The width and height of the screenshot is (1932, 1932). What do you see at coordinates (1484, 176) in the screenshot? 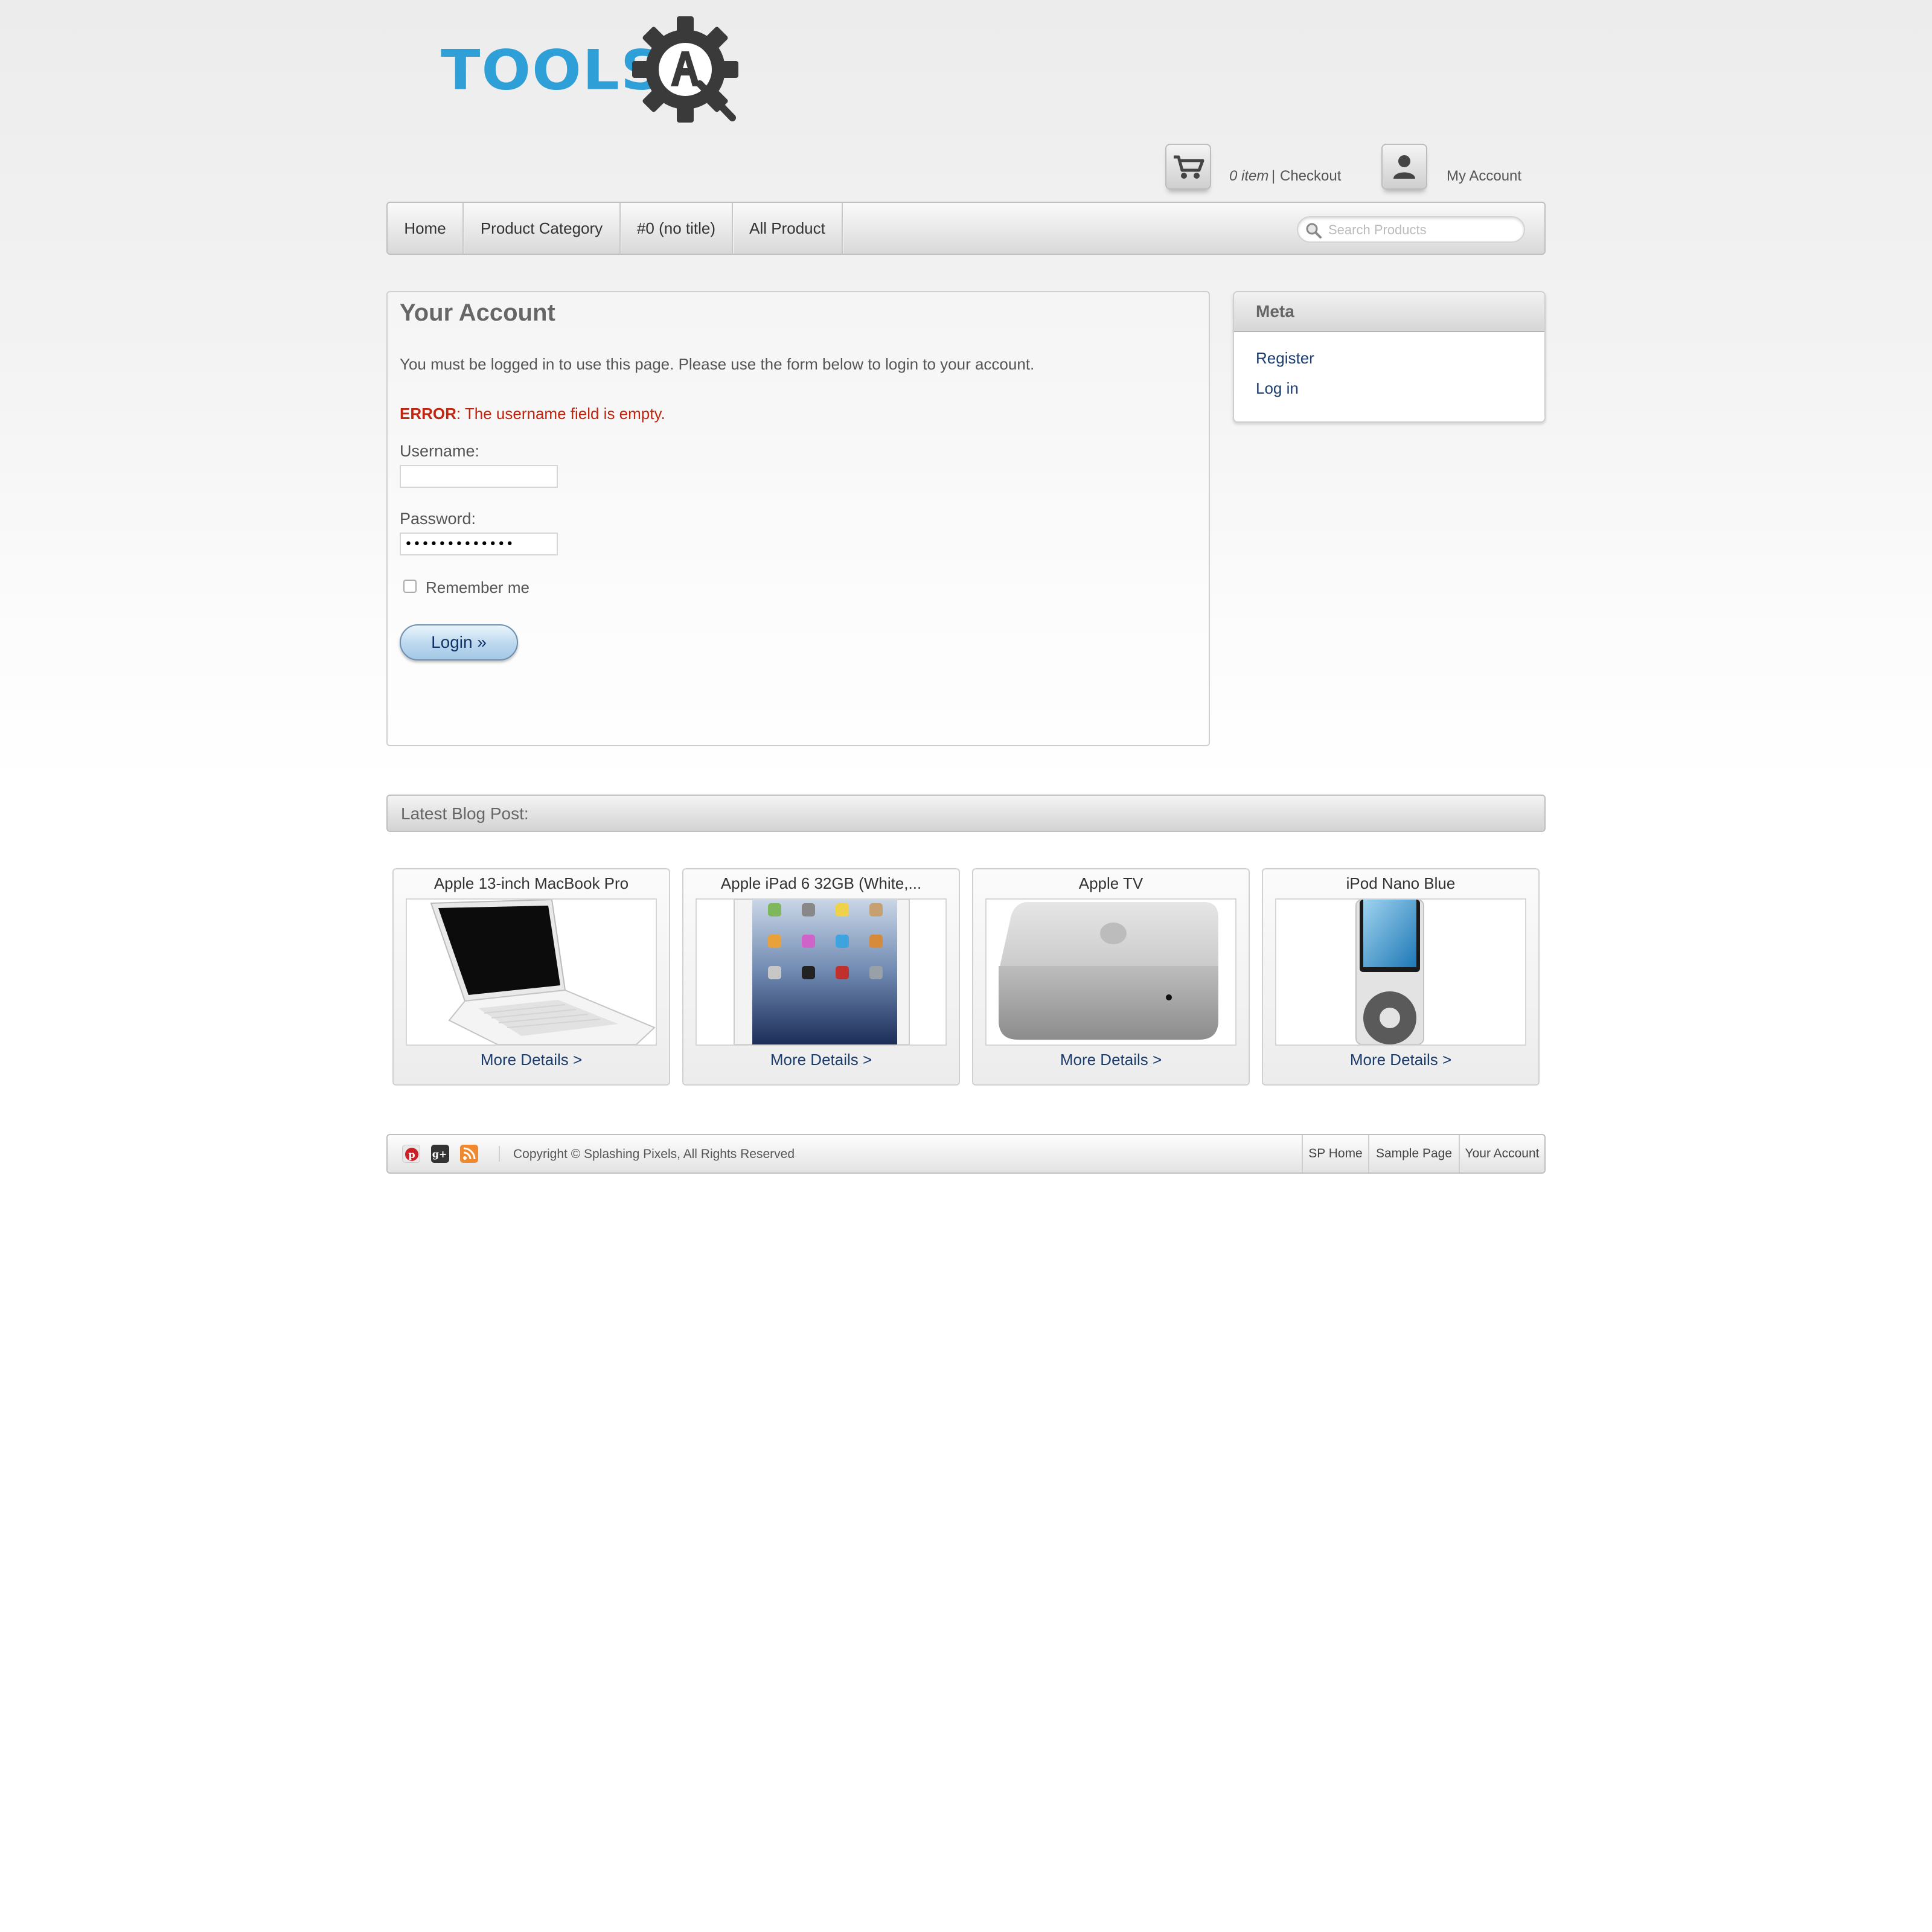
I see `my-account-link: My Account` at bounding box center [1484, 176].